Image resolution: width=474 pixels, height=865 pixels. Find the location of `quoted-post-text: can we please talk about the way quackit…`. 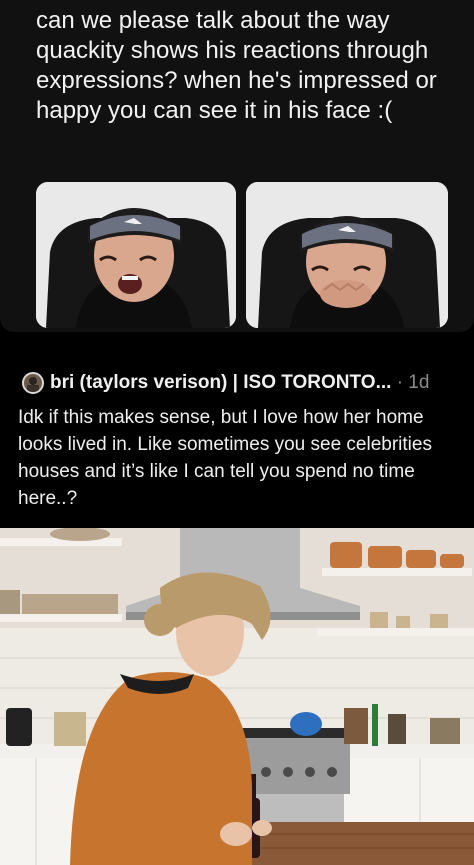

quoted-post-text: can we please talk about the way quackit… is located at coordinates (236, 65).